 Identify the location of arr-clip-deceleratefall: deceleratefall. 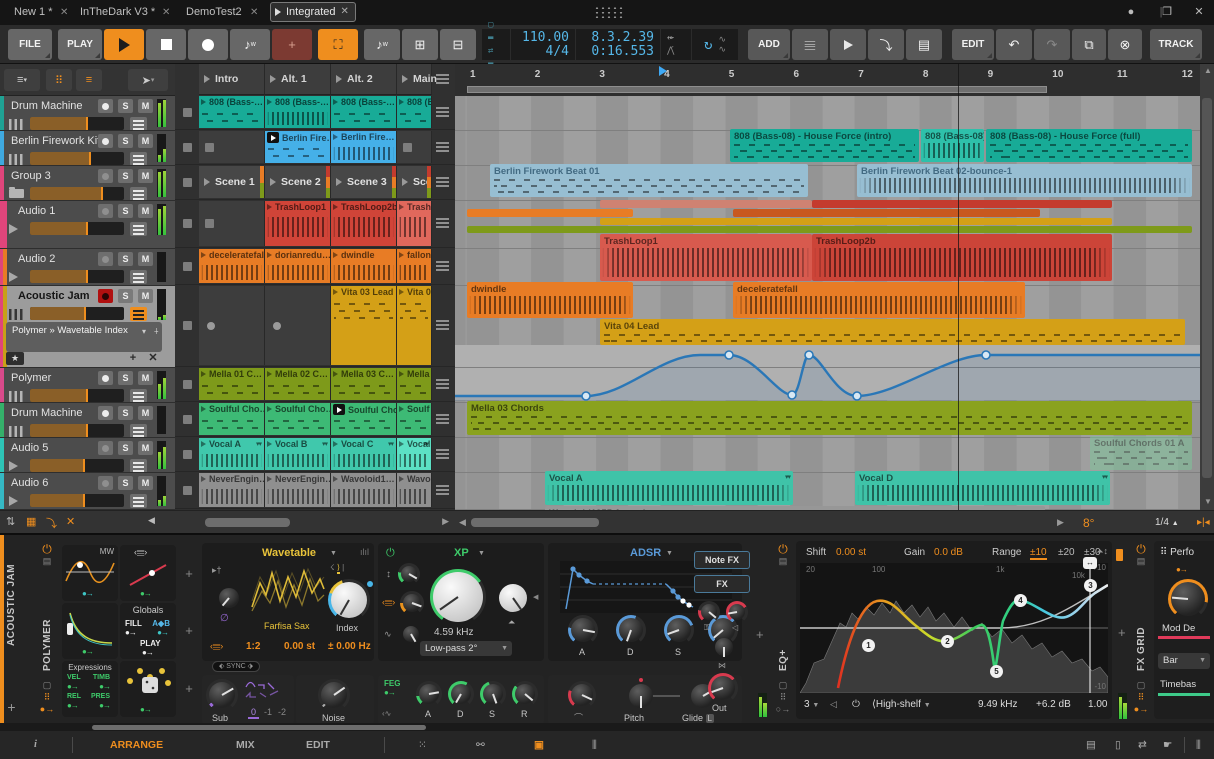
(879, 300).